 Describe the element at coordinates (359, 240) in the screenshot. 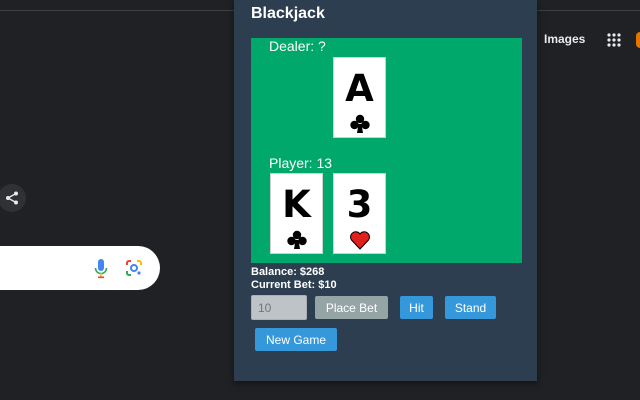

I see `hearts-icon` at that location.